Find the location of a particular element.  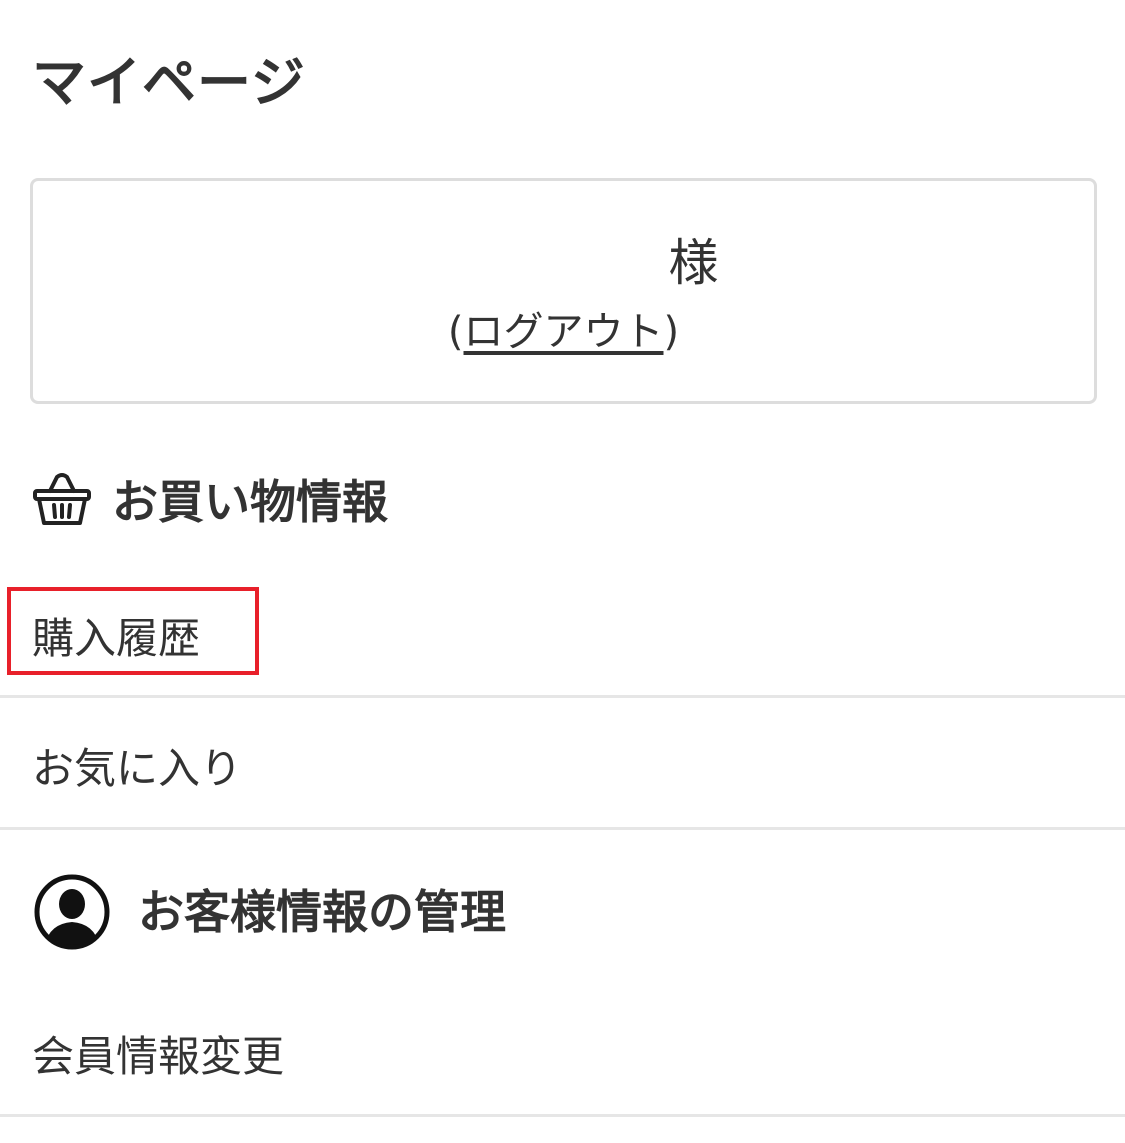

menu-item-label: お気に入り is located at coordinates (137, 768).